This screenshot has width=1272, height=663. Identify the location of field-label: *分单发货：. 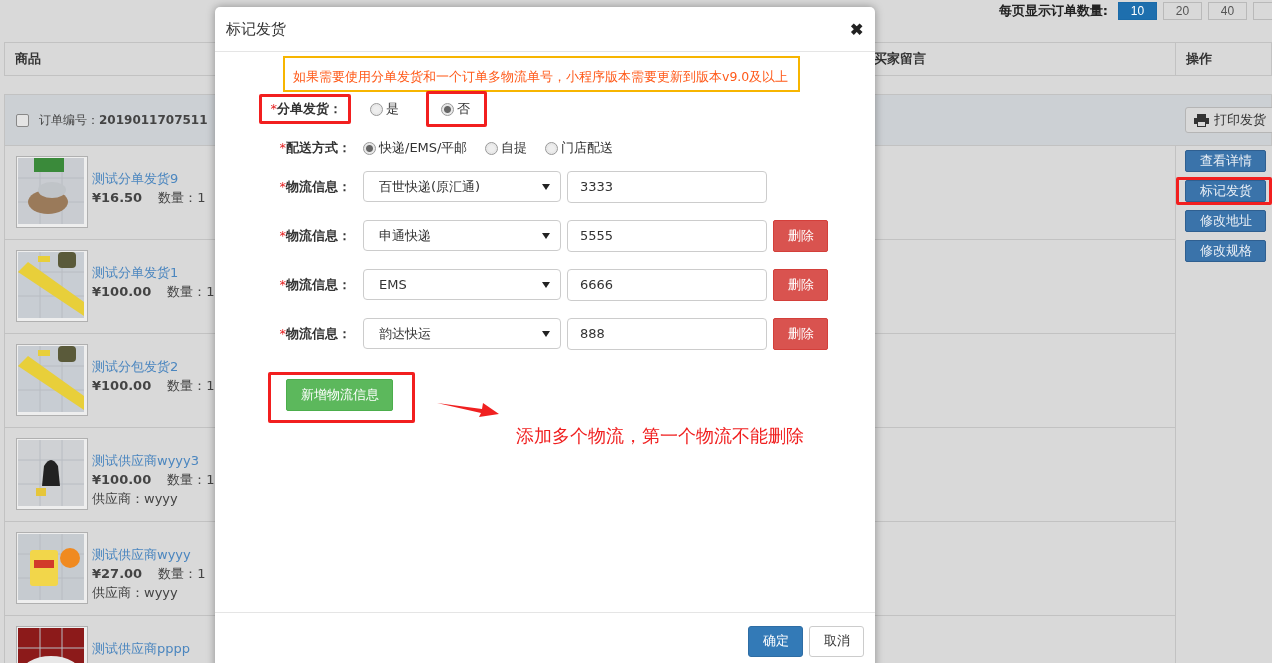
(305, 109).